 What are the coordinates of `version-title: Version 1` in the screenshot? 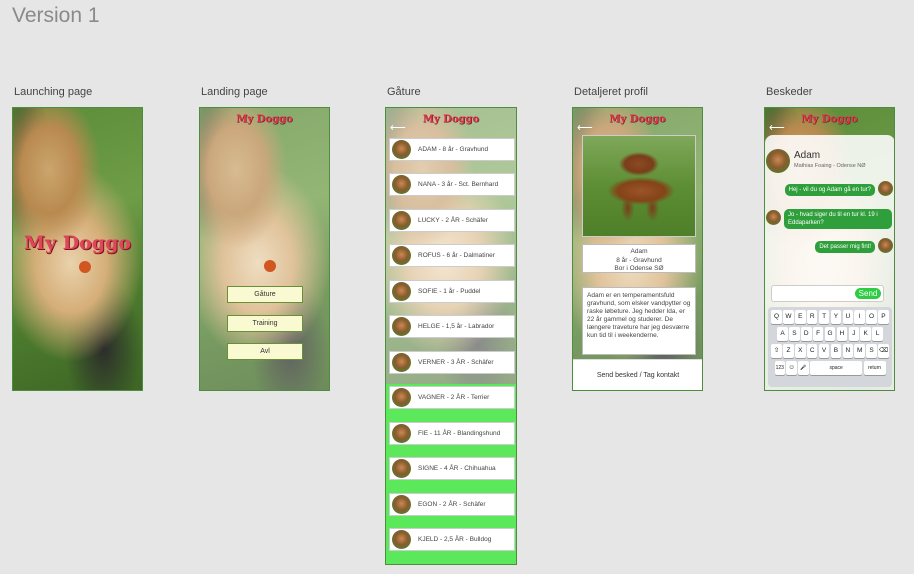 It's located at (56, 15).